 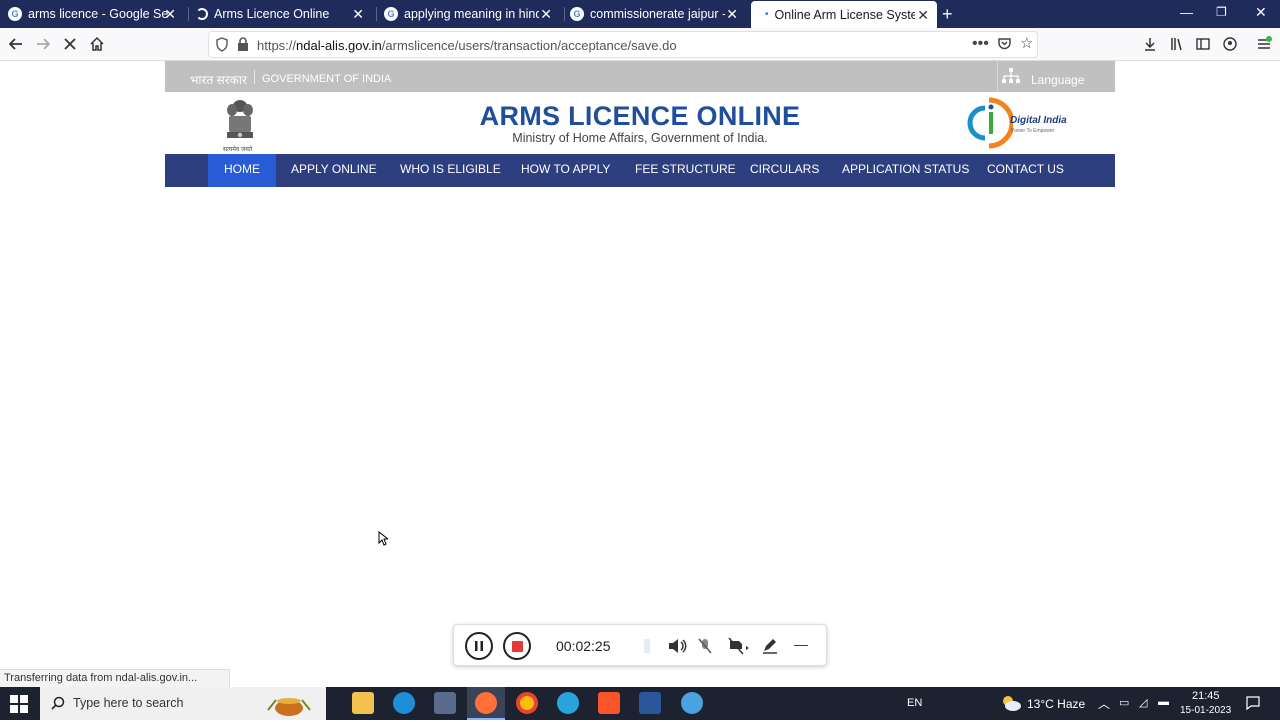 What do you see at coordinates (19, 706) in the screenshot?
I see `windows-start-icon` at bounding box center [19, 706].